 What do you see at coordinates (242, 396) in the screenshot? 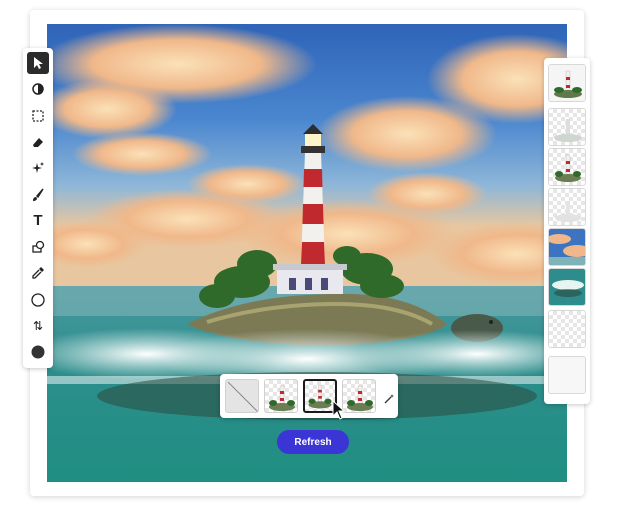
I see `variation-none` at bounding box center [242, 396].